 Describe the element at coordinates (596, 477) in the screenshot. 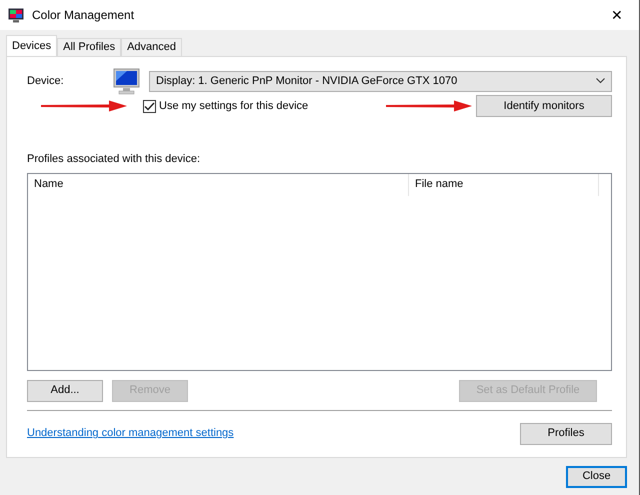

I see `close-dialog-button: Close` at that location.